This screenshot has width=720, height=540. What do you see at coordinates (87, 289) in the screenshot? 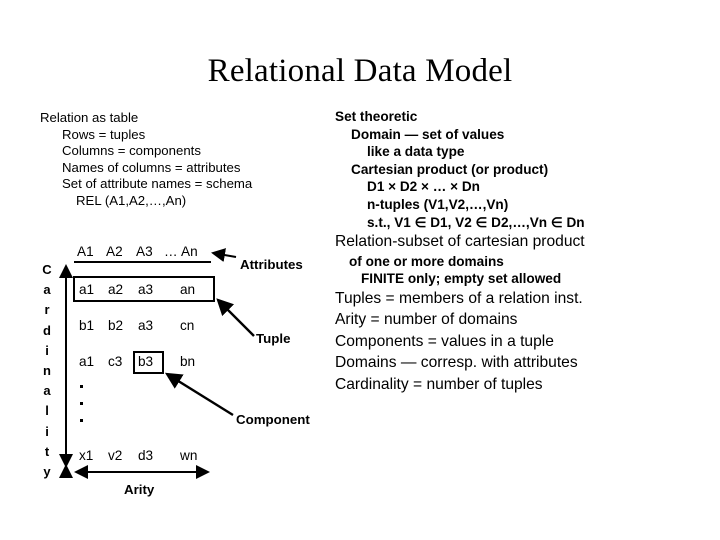
I see `row-0-cell-0: a1` at bounding box center [87, 289].